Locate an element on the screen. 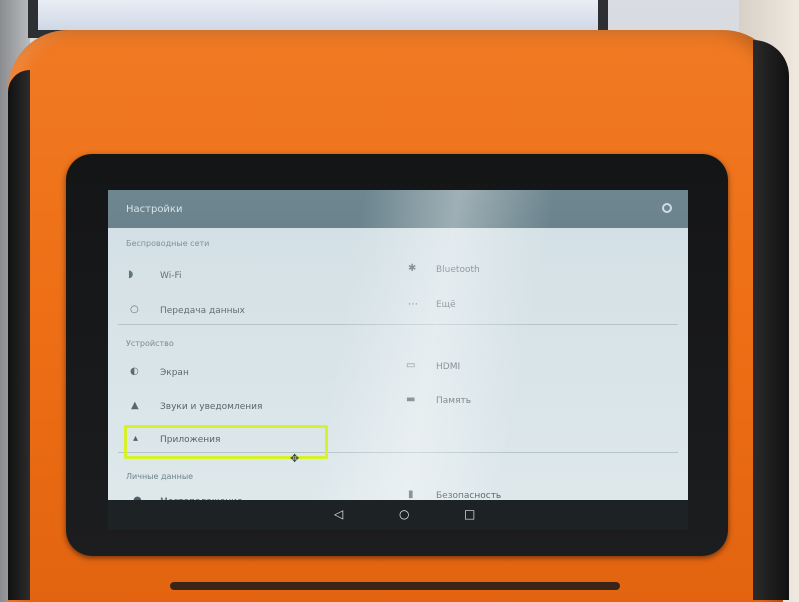  bluetooth-icon: ✱ is located at coordinates (412, 268).